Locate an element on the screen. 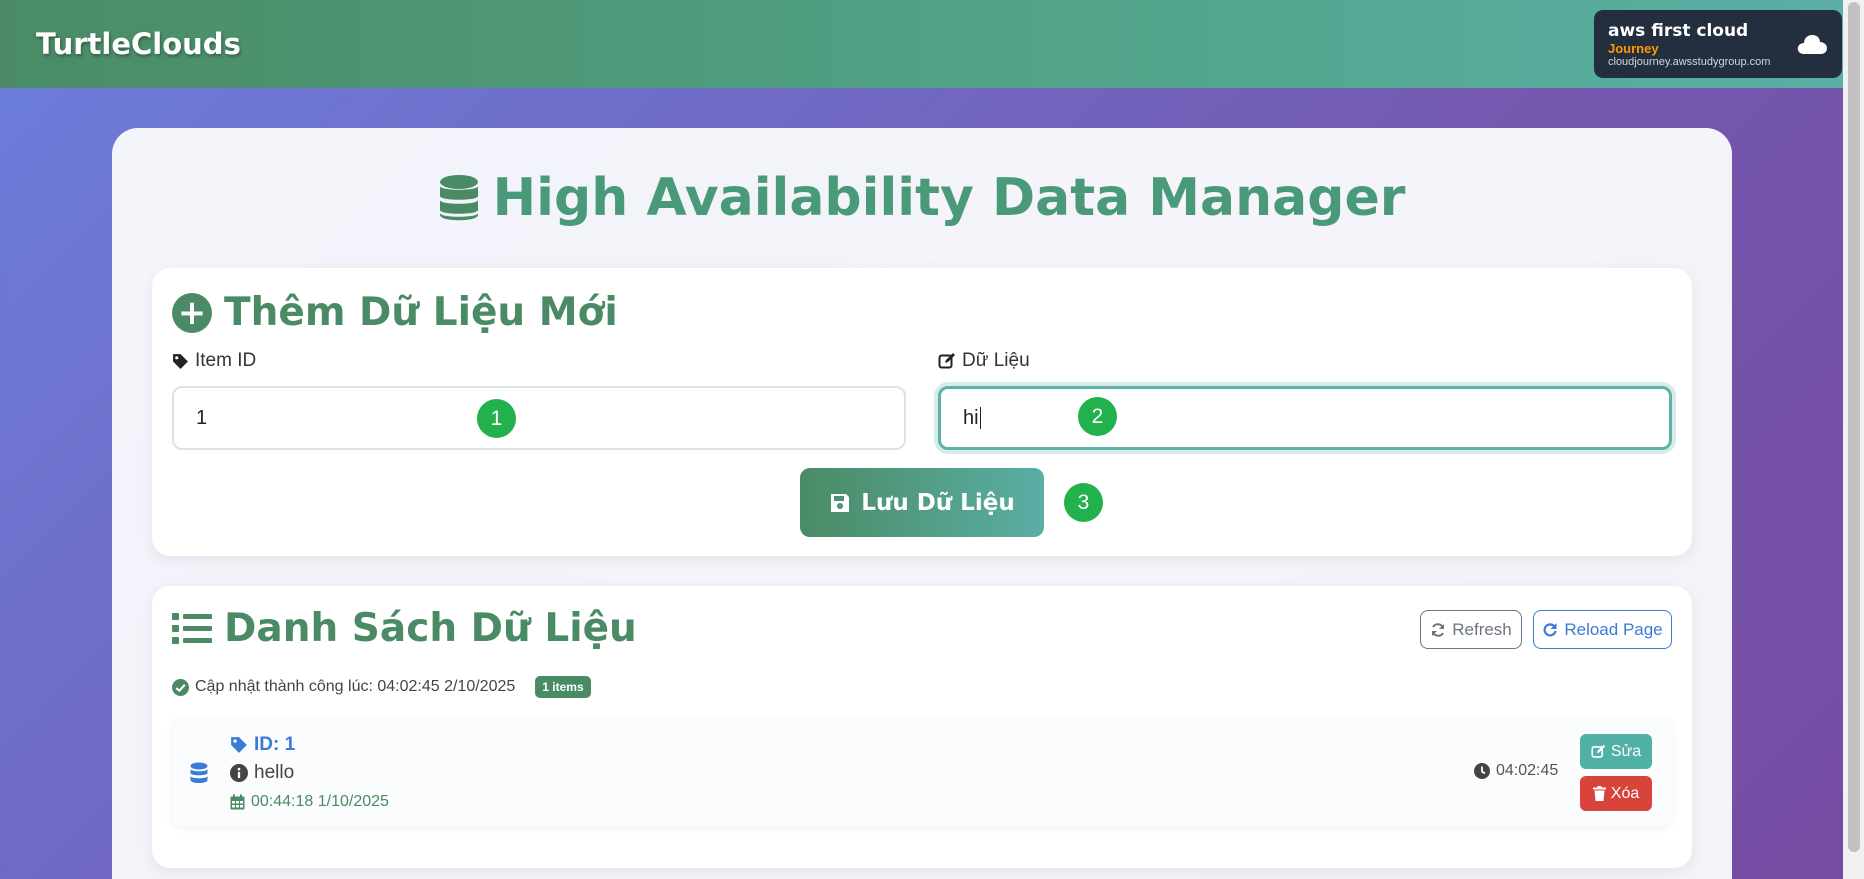  item-value-text: hello is located at coordinates (274, 772).